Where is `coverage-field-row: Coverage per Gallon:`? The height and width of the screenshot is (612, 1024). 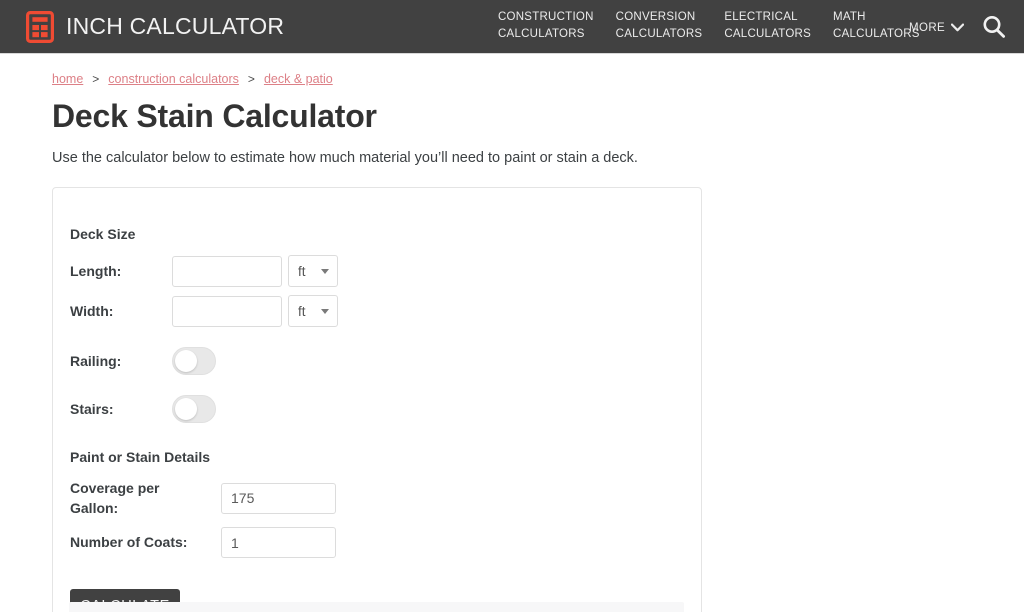
coverage-field-row: Coverage per Gallon: is located at coordinates (385, 498).